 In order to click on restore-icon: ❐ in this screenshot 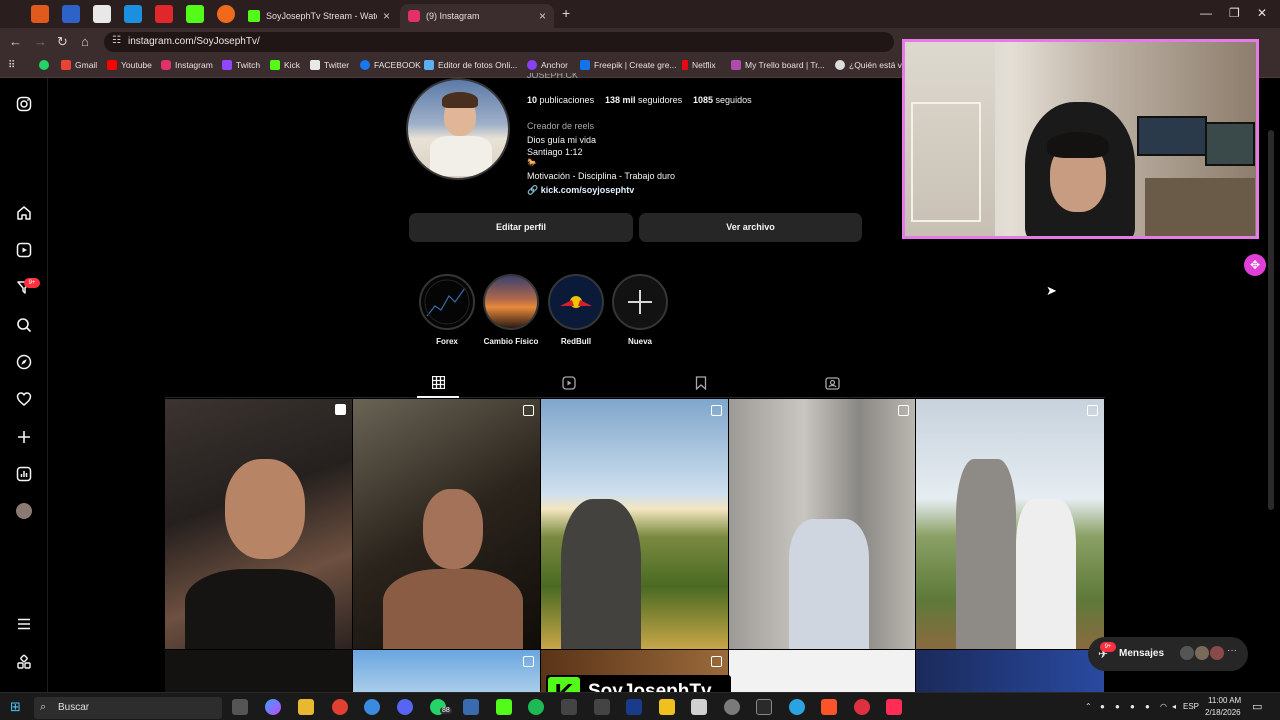, I will do `click(1234, 13)`.